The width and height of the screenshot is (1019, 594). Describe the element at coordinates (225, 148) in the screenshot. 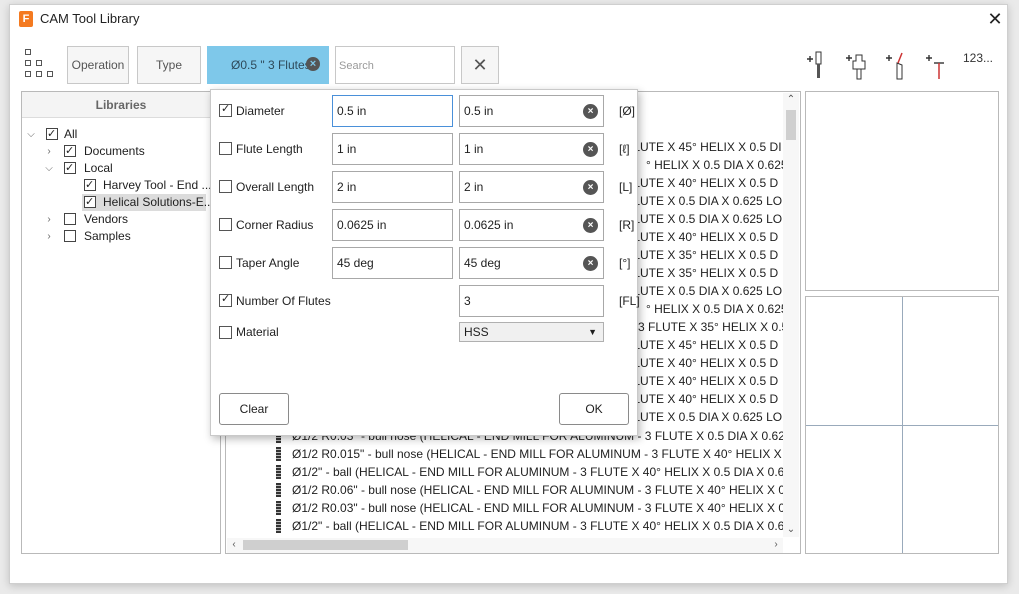

I see `flute-length-checkbox` at that location.